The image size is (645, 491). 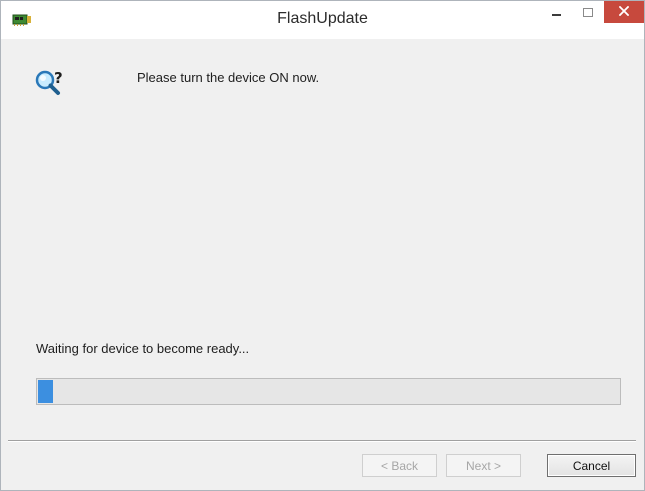 I want to click on progress-fill, so click(x=45, y=391).